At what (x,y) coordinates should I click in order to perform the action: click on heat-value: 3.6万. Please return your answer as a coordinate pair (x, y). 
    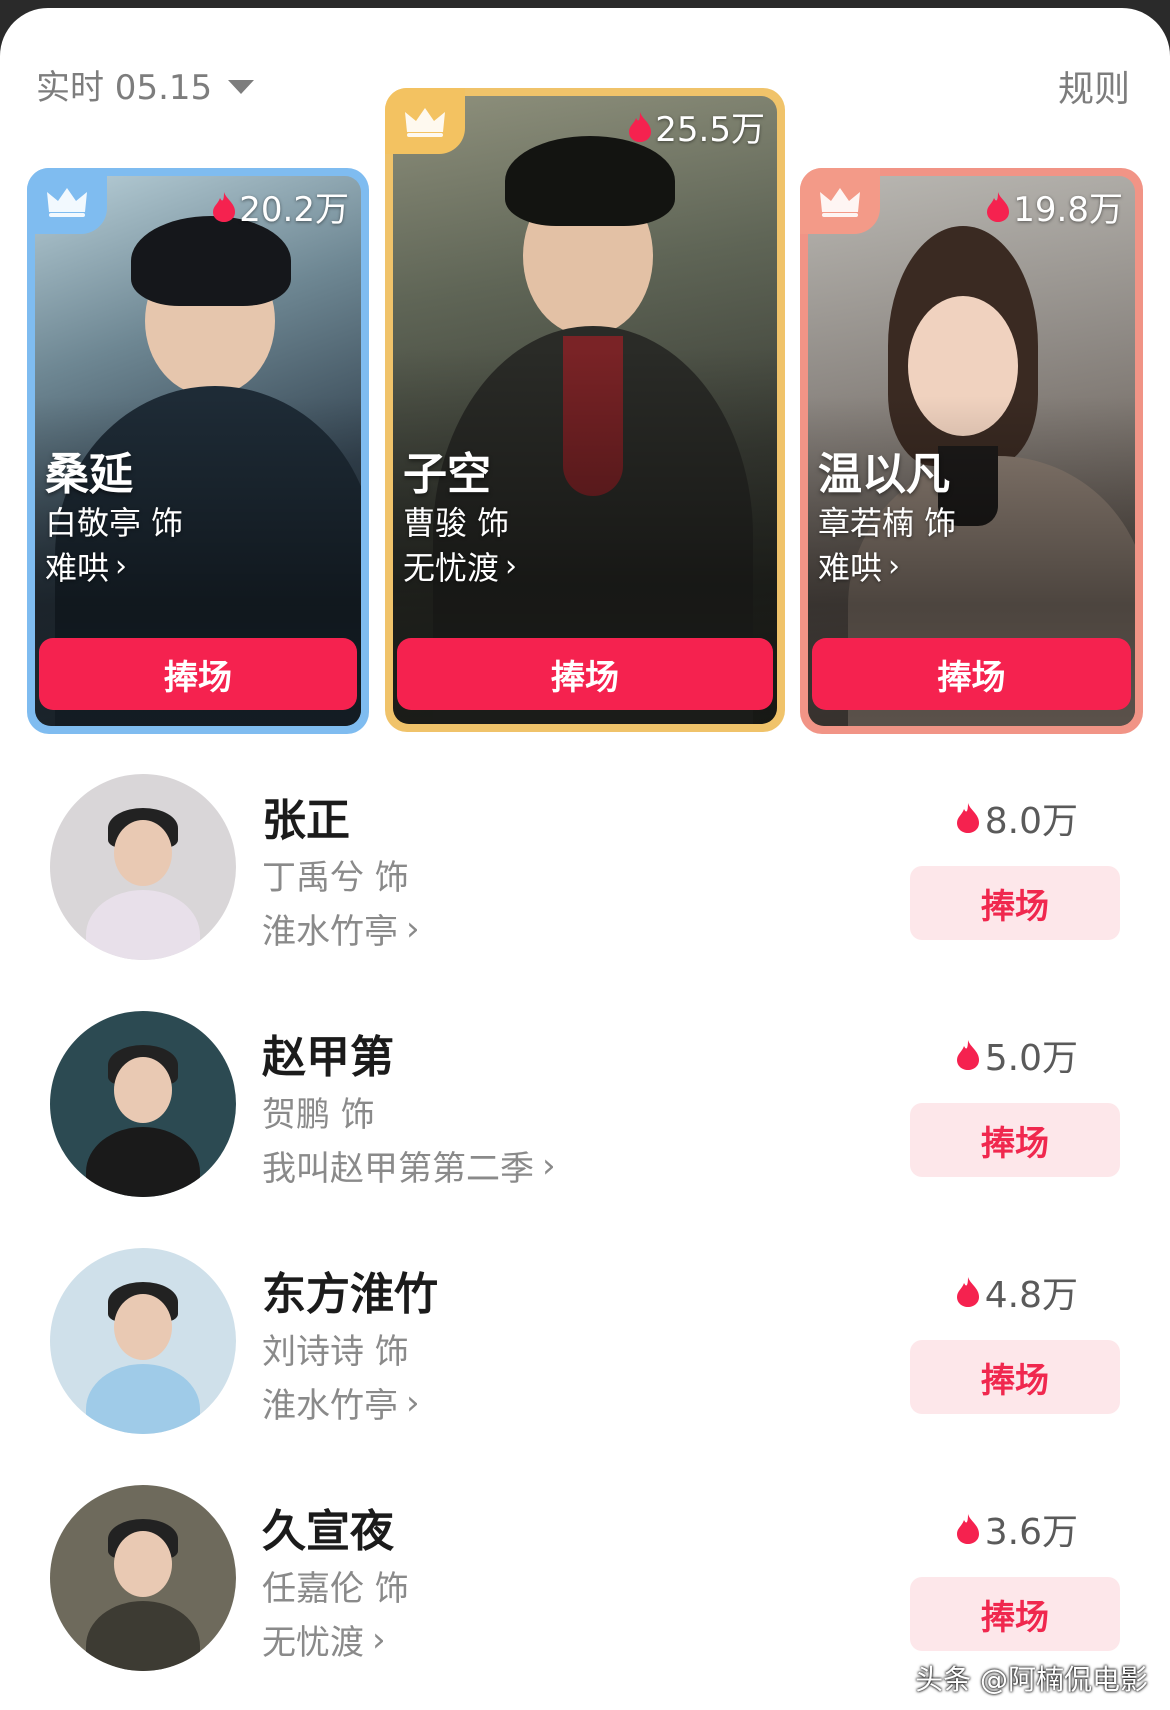
    Looking at the image, I should click on (1016, 1529).